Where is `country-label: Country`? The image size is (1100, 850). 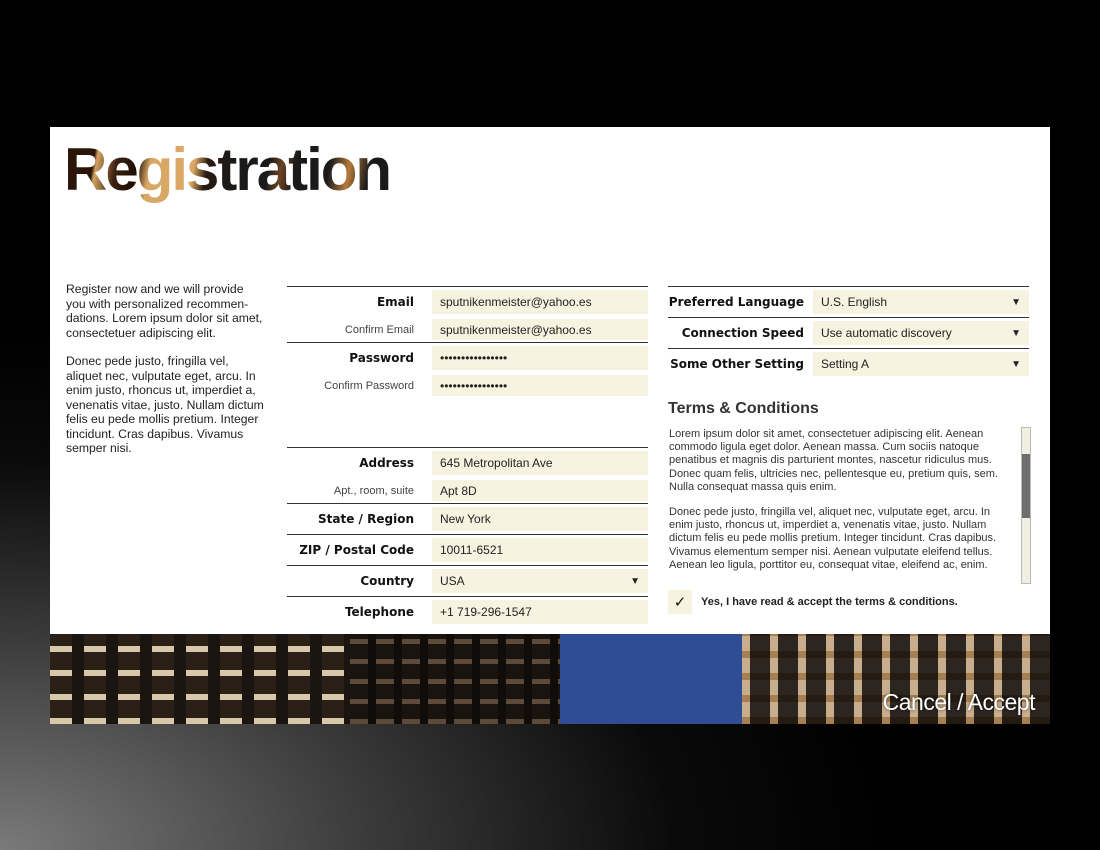
country-label: Country is located at coordinates (387, 581).